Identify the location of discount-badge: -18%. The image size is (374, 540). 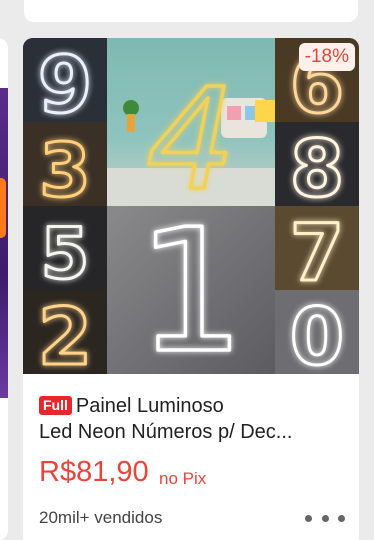
(326, 57).